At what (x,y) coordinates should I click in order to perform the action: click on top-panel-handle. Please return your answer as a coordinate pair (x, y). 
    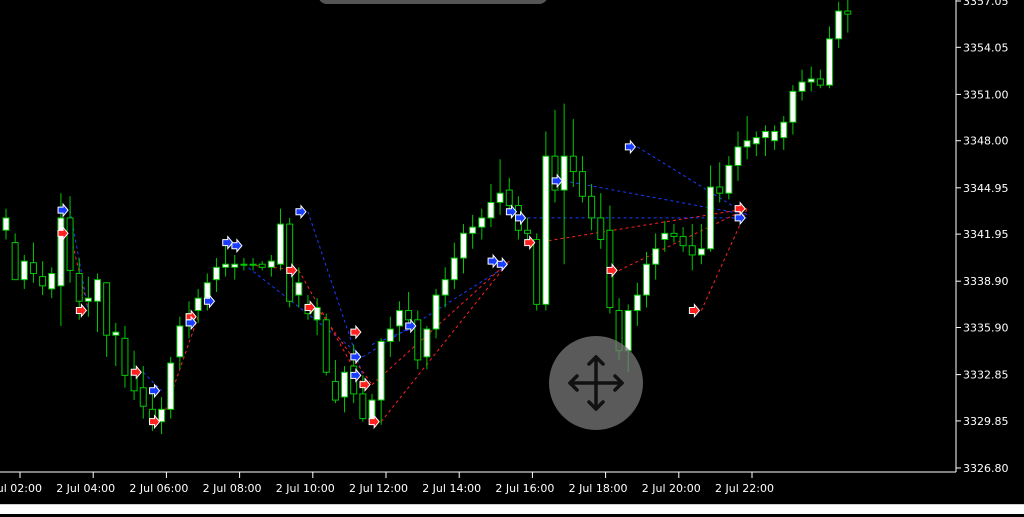
    Looking at the image, I should click on (433, 2).